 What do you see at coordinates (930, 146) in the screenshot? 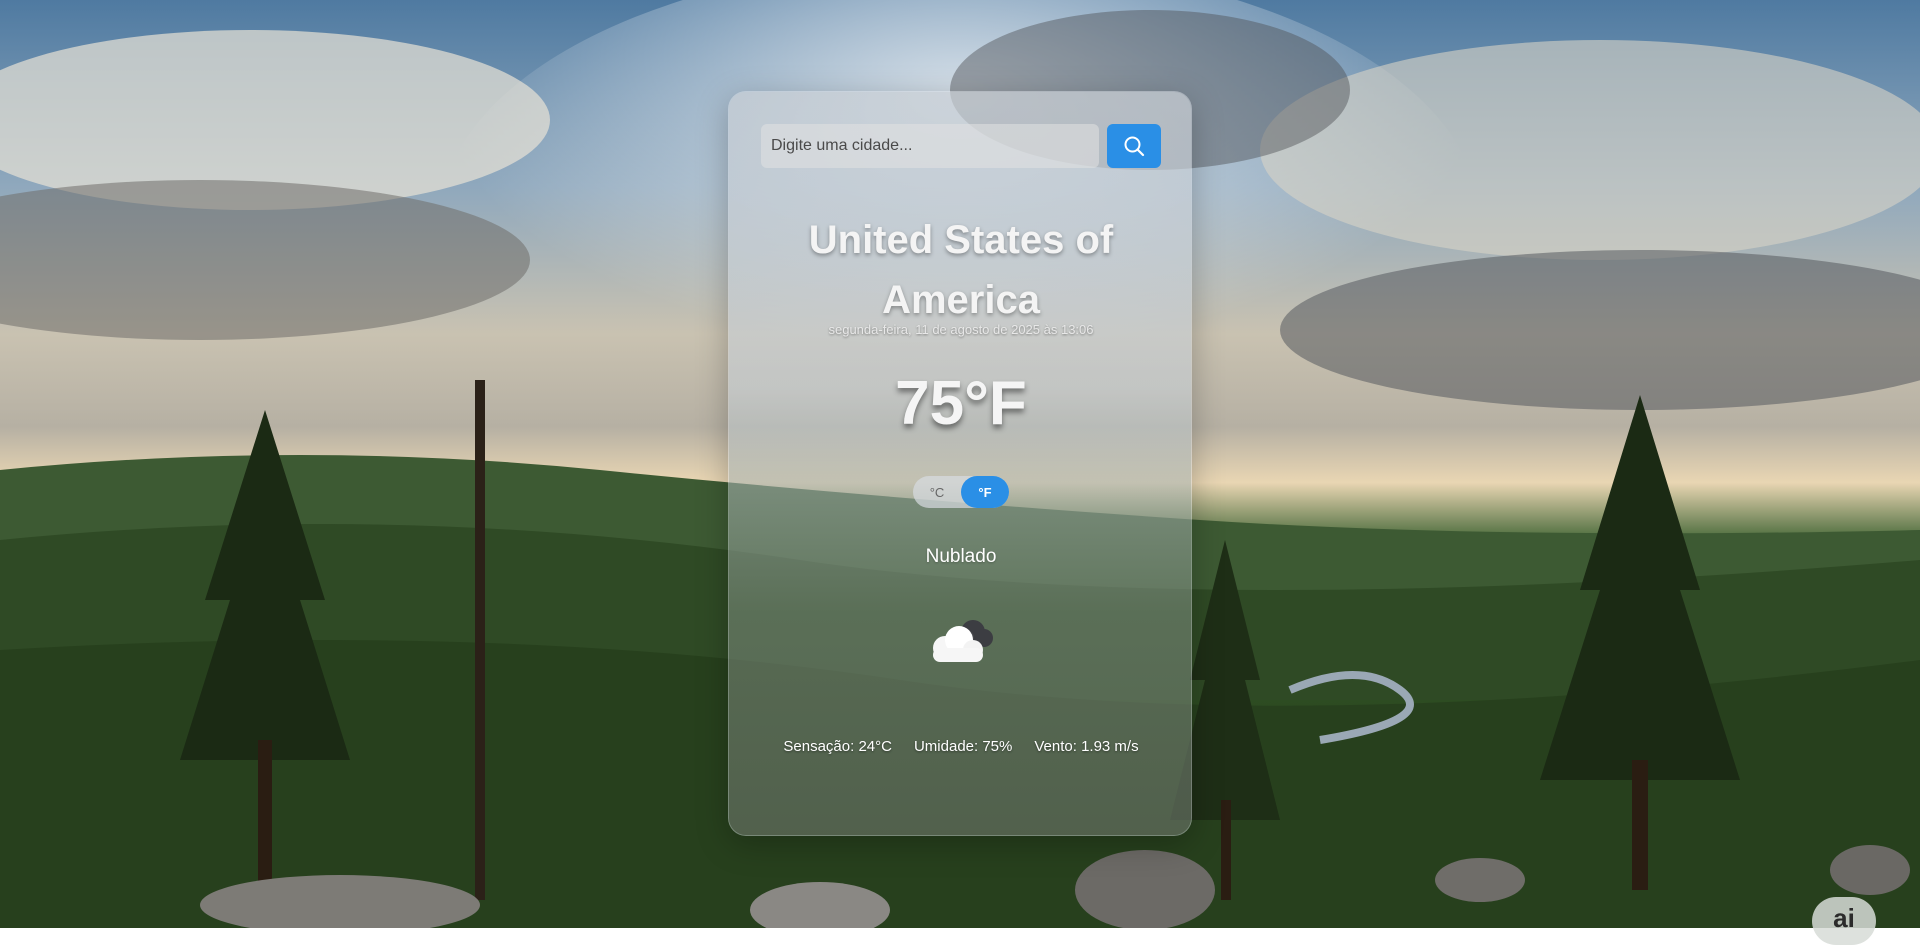
I see `city-search-input` at bounding box center [930, 146].